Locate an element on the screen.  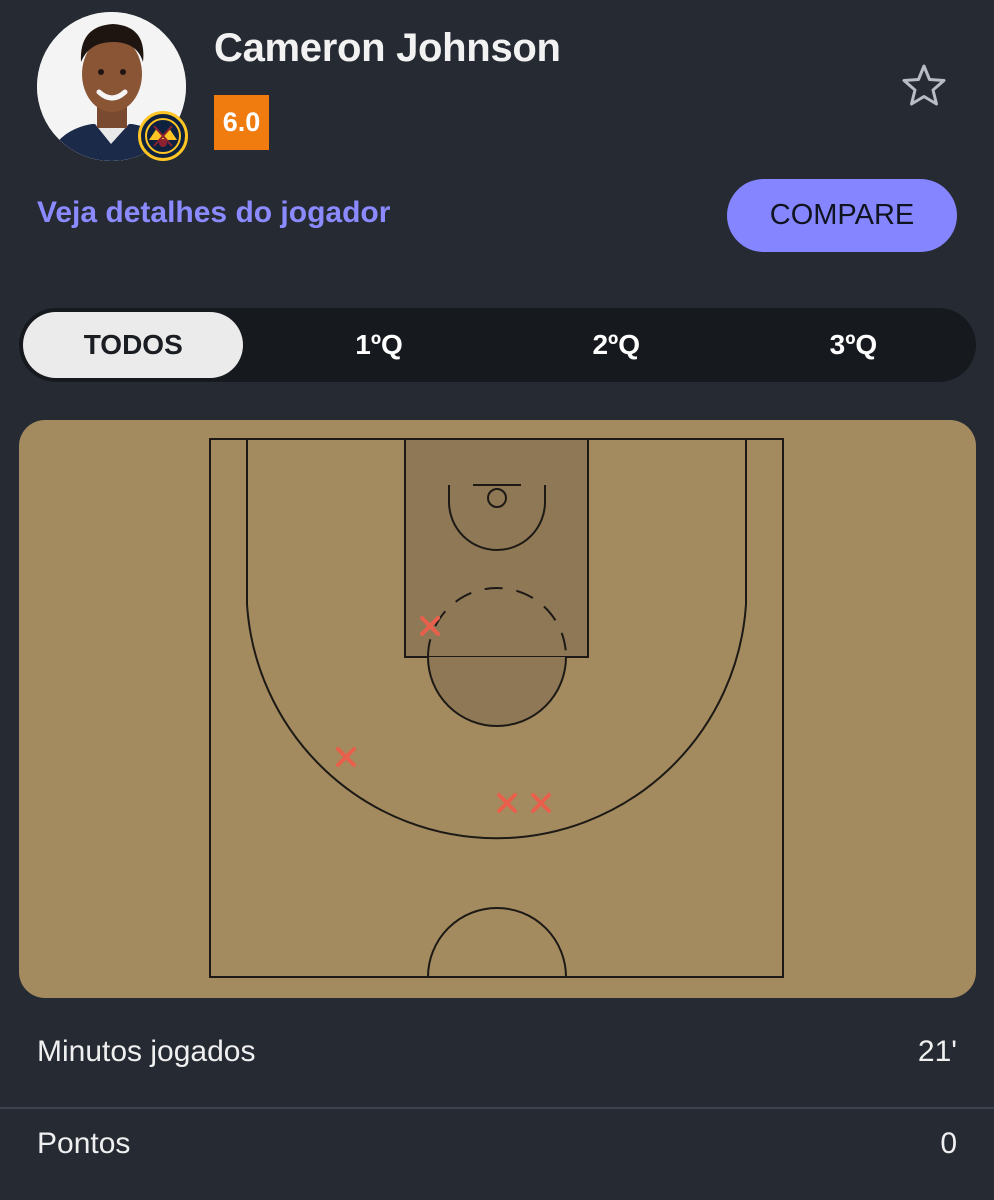
quarter-tabs: TODOS 1ºQ 2ºQ 3ºQ is located at coordinates (497, 345).